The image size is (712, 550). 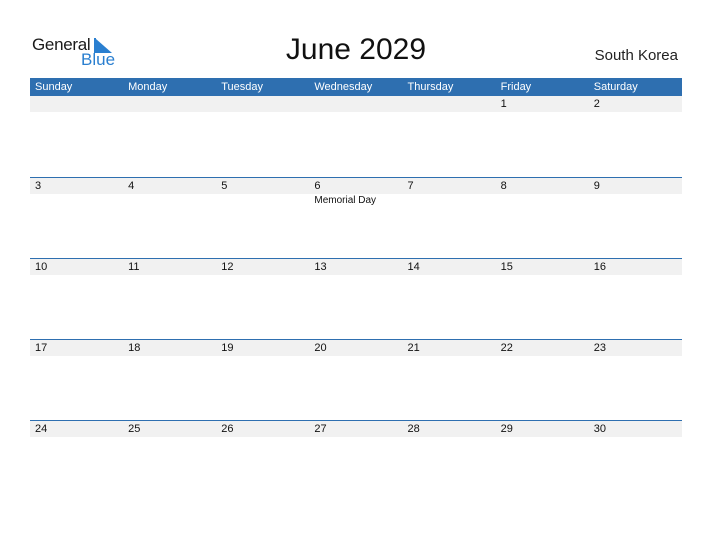 What do you see at coordinates (356, 429) in the screenshot?
I see `date-band: 24 25 26 27 28 29 30` at bounding box center [356, 429].